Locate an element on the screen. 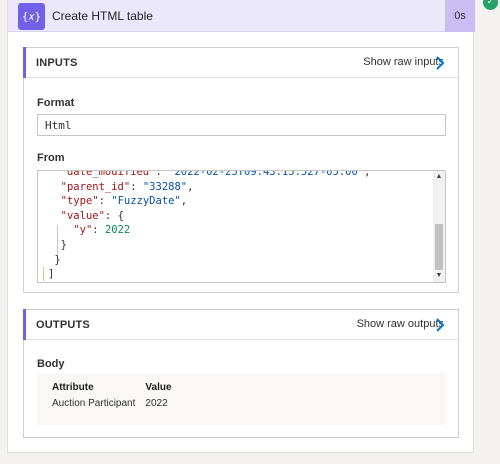  table-header-cell: Value is located at coordinates (158, 387).